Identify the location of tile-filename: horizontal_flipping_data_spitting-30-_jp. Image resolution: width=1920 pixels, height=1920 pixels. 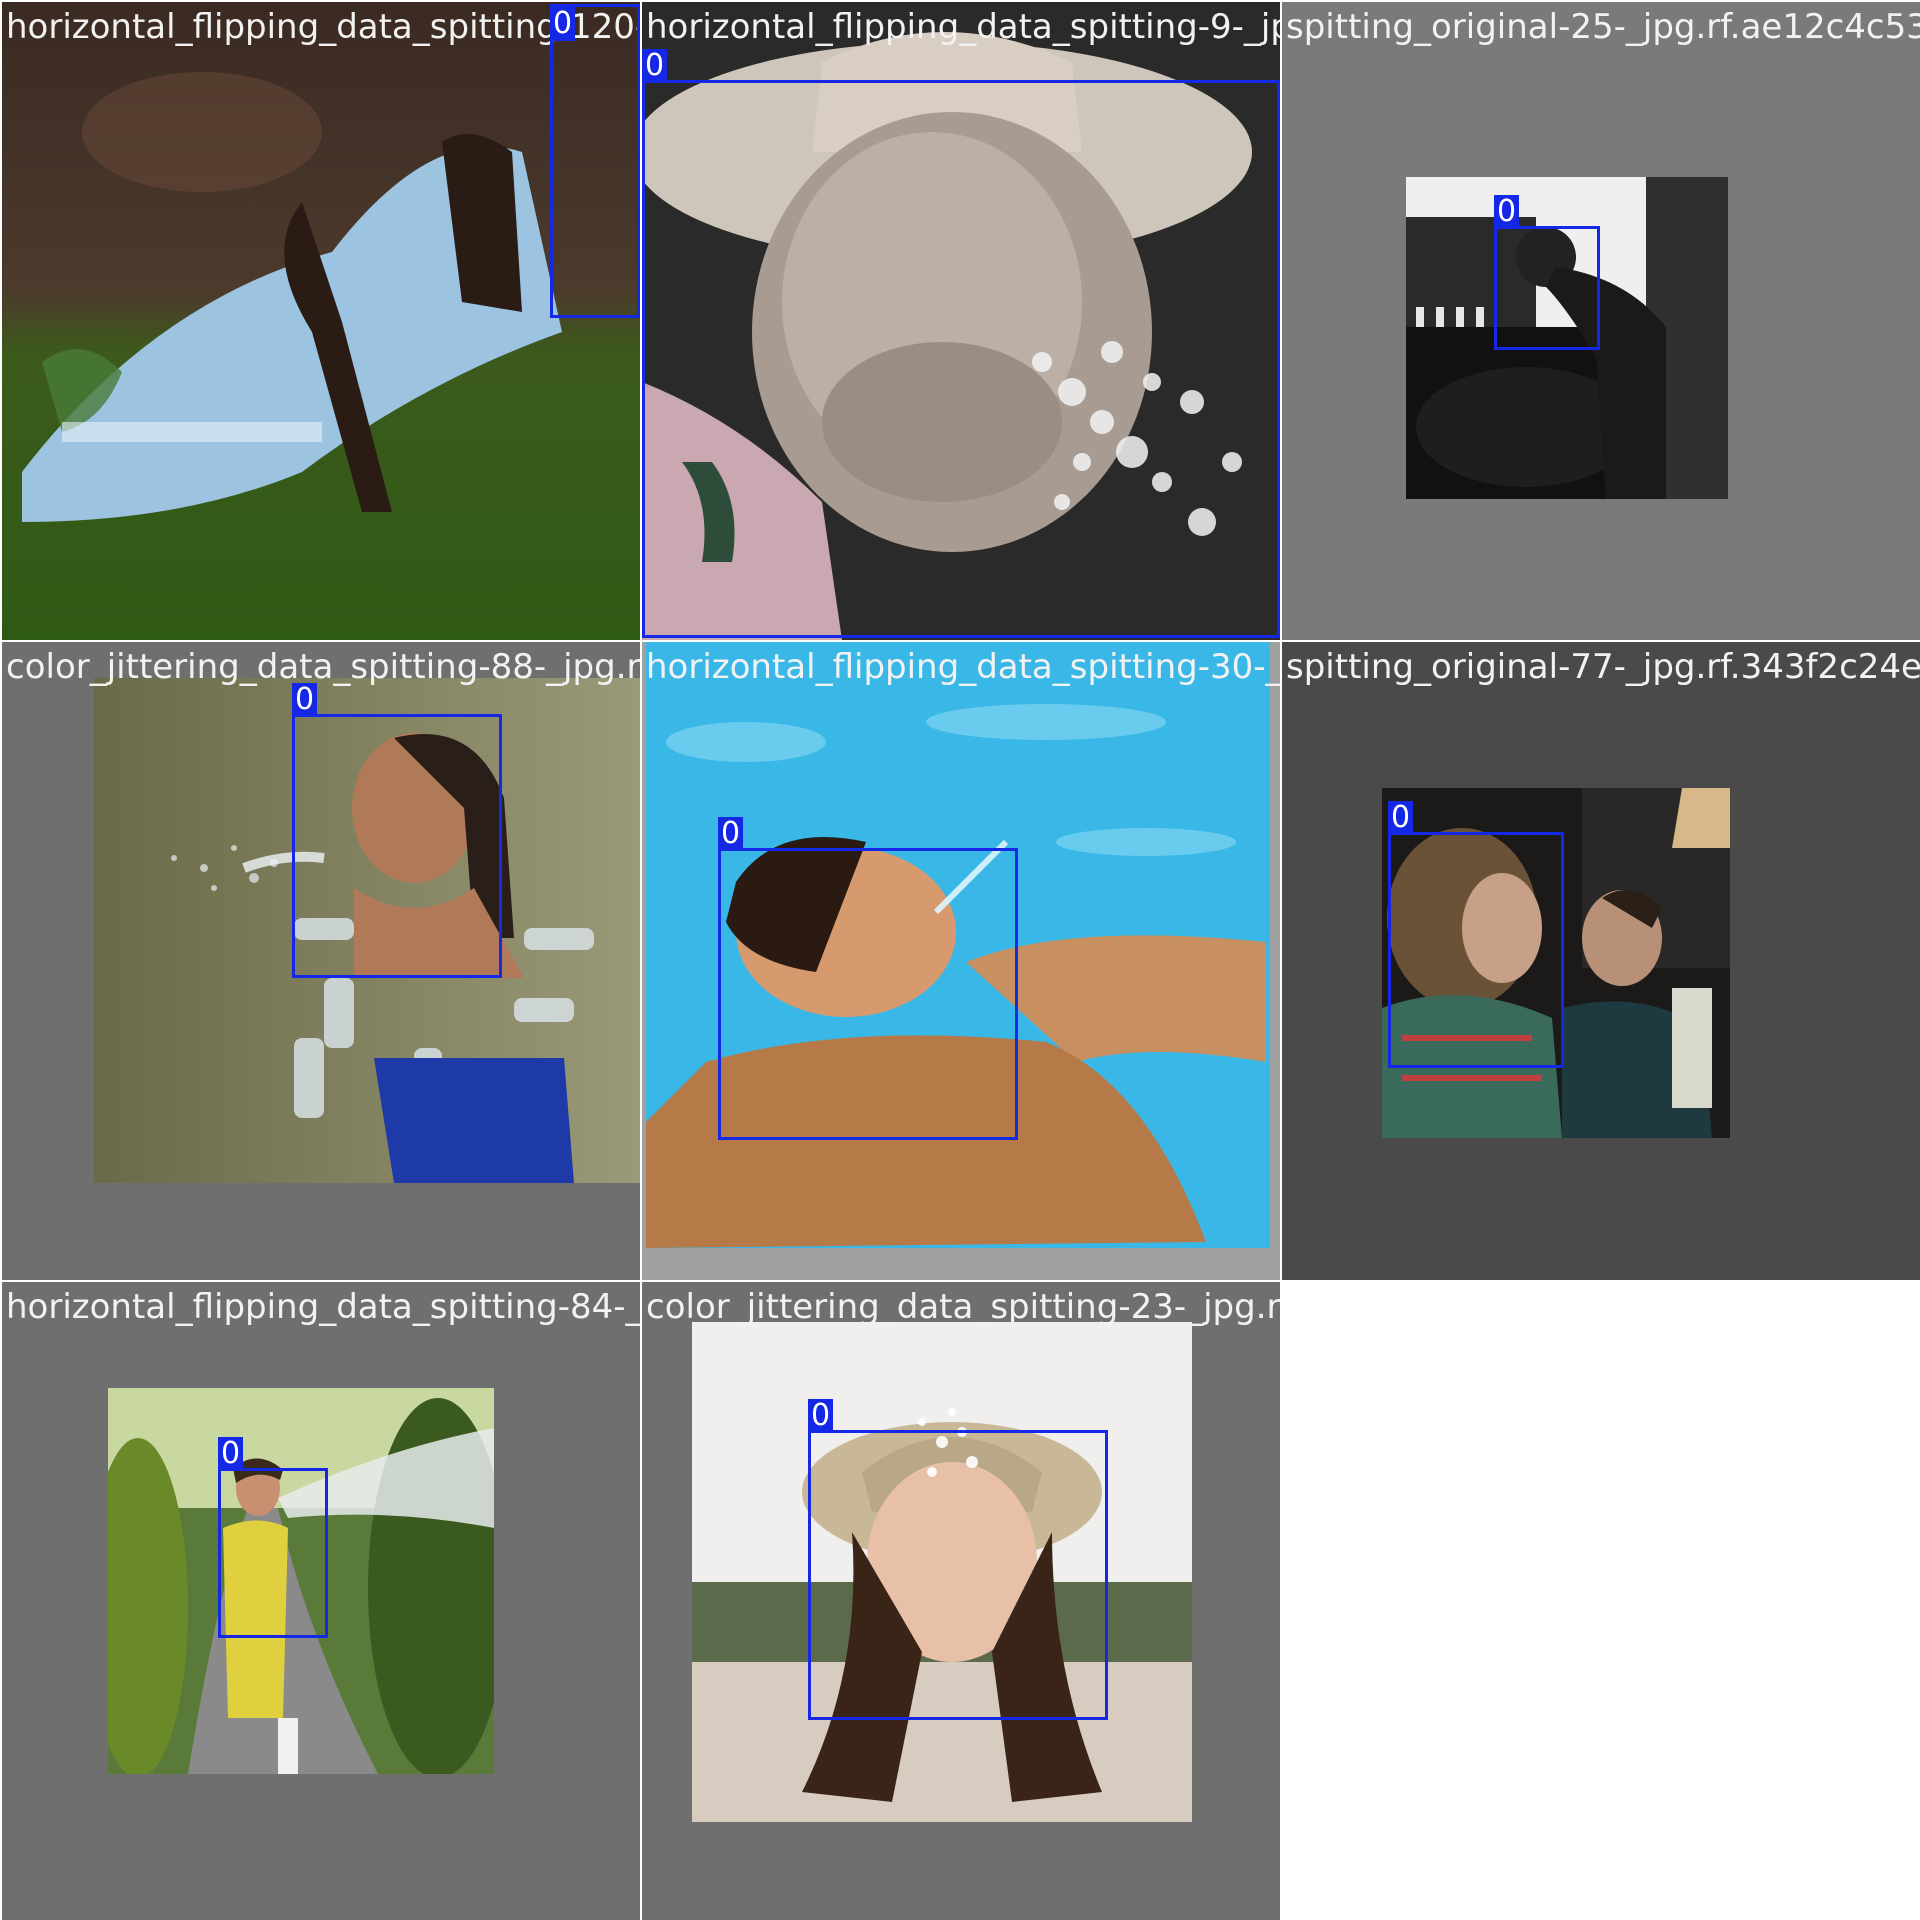
(963, 667).